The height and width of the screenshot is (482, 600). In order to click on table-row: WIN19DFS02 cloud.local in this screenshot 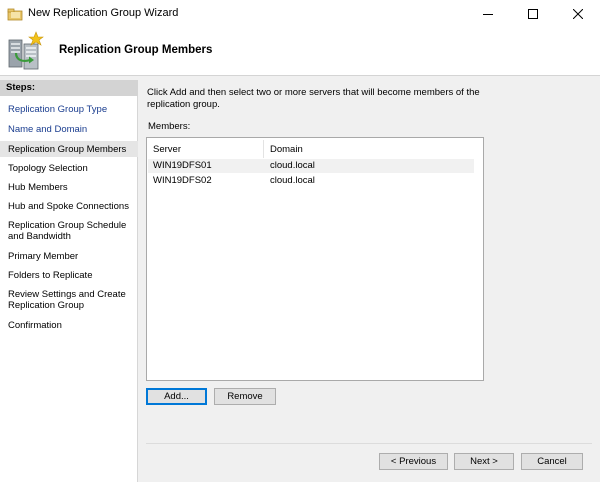, I will do `click(311, 181)`.